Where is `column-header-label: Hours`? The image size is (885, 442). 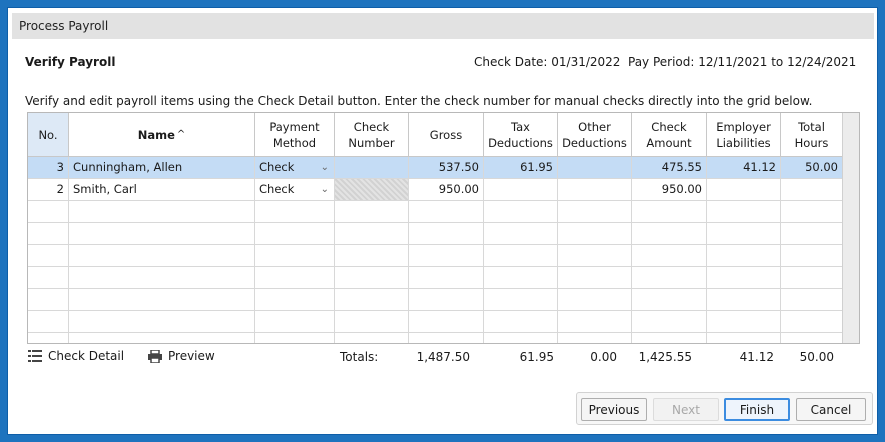
column-header-label: Hours is located at coordinates (811, 142).